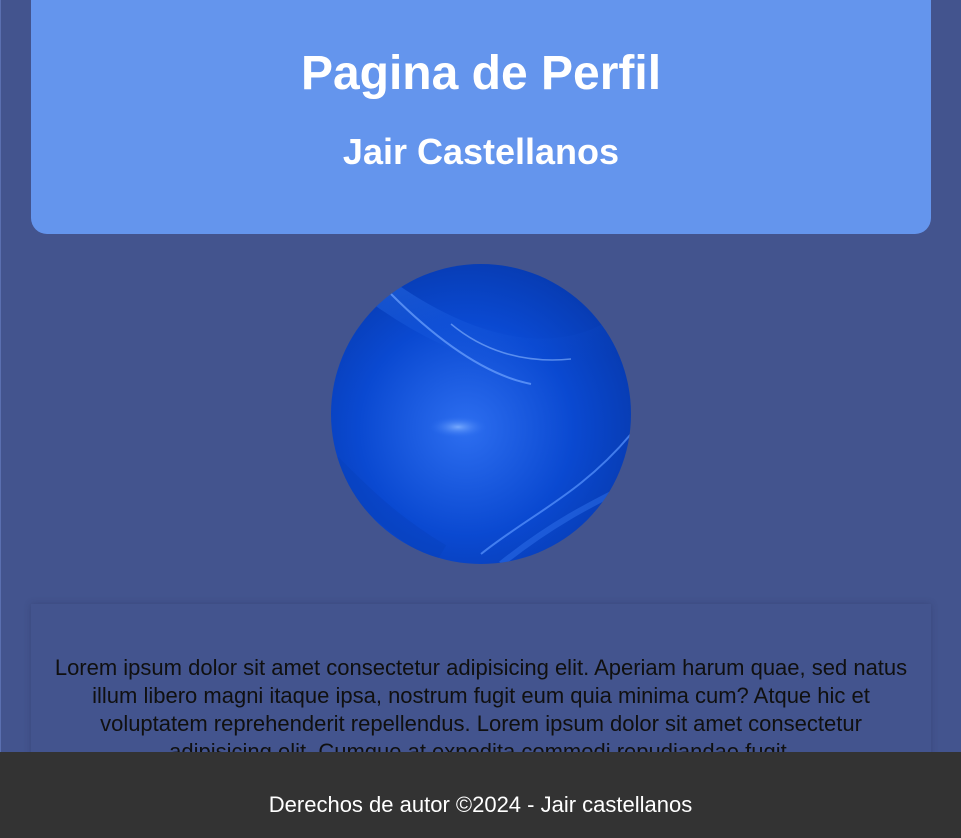  Describe the element at coordinates (481, 73) in the screenshot. I see `page-title: Pagina de Perfil` at that location.